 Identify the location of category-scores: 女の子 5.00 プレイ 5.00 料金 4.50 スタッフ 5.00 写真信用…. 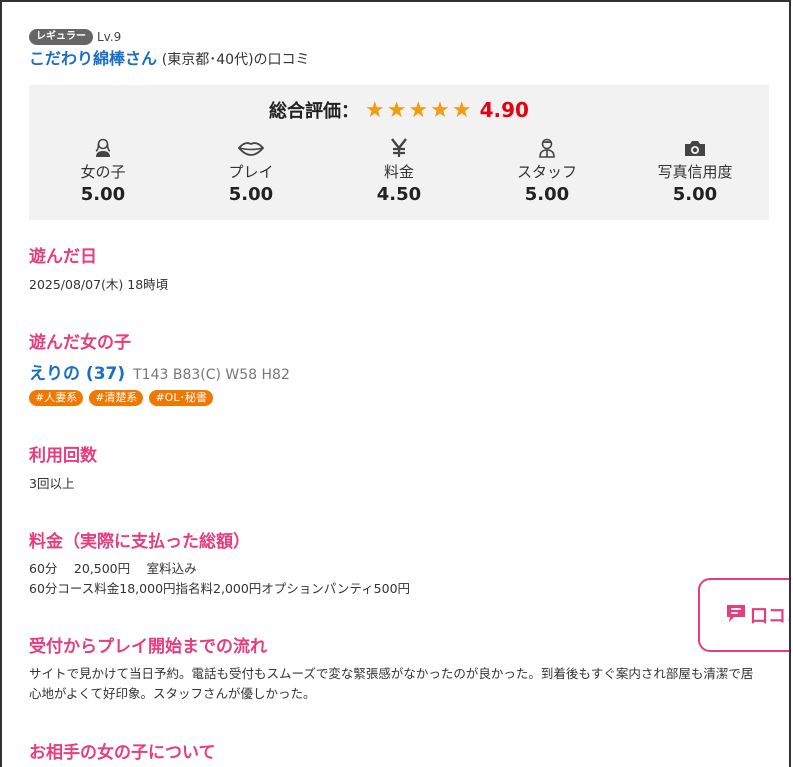
(399, 171).